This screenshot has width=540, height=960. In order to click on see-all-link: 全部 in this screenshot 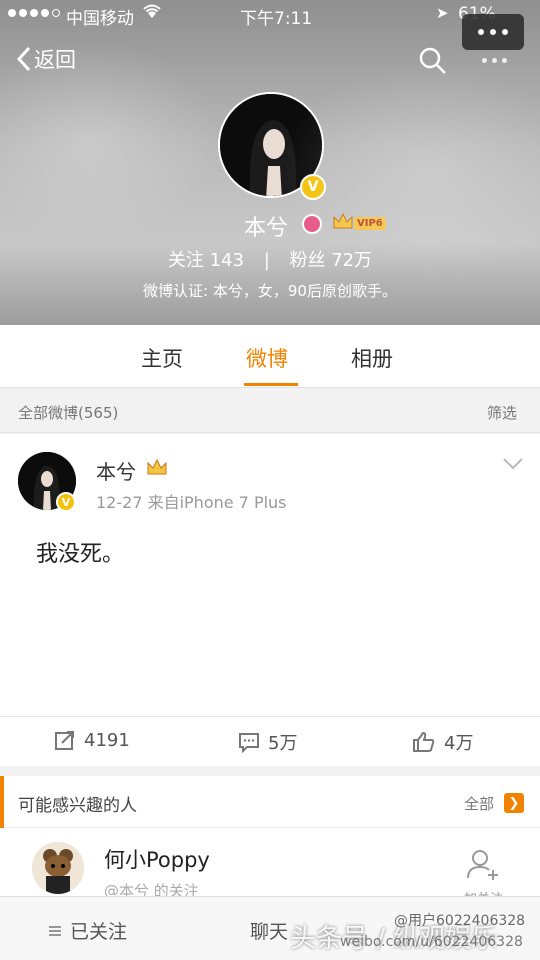, I will do `click(479, 803)`.